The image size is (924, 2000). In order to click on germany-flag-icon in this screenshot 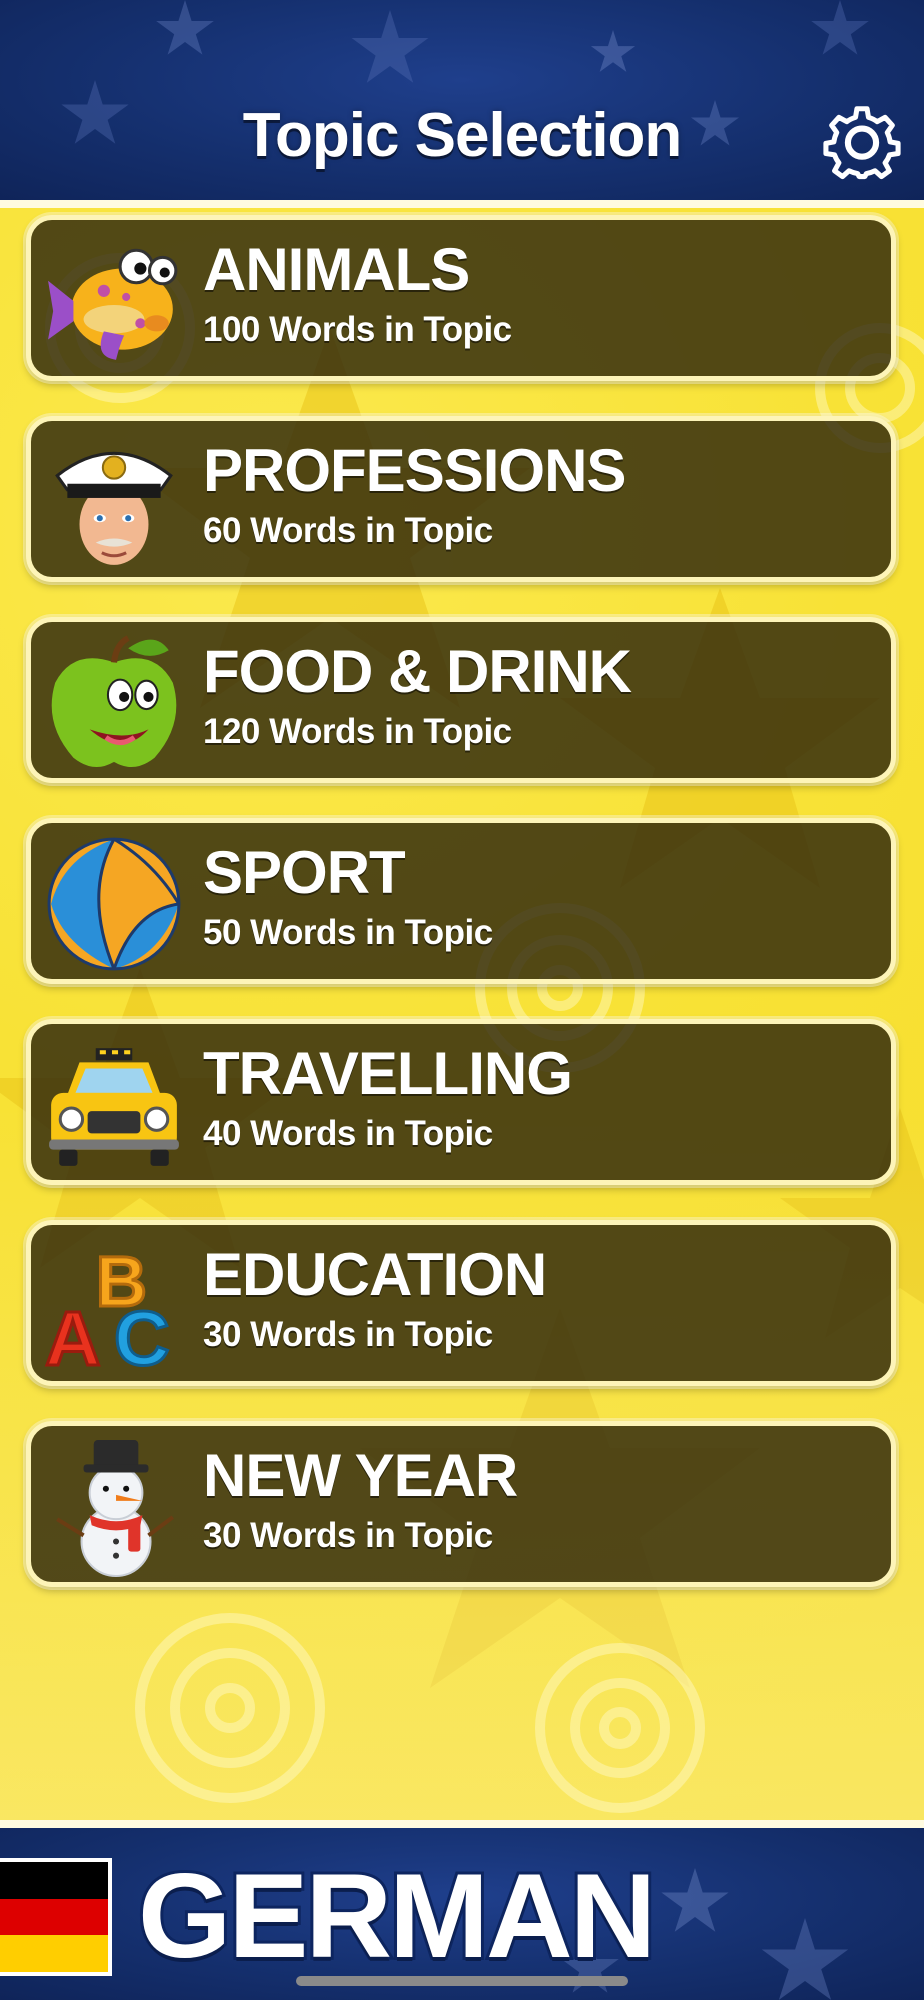, I will do `click(56, 1917)`.